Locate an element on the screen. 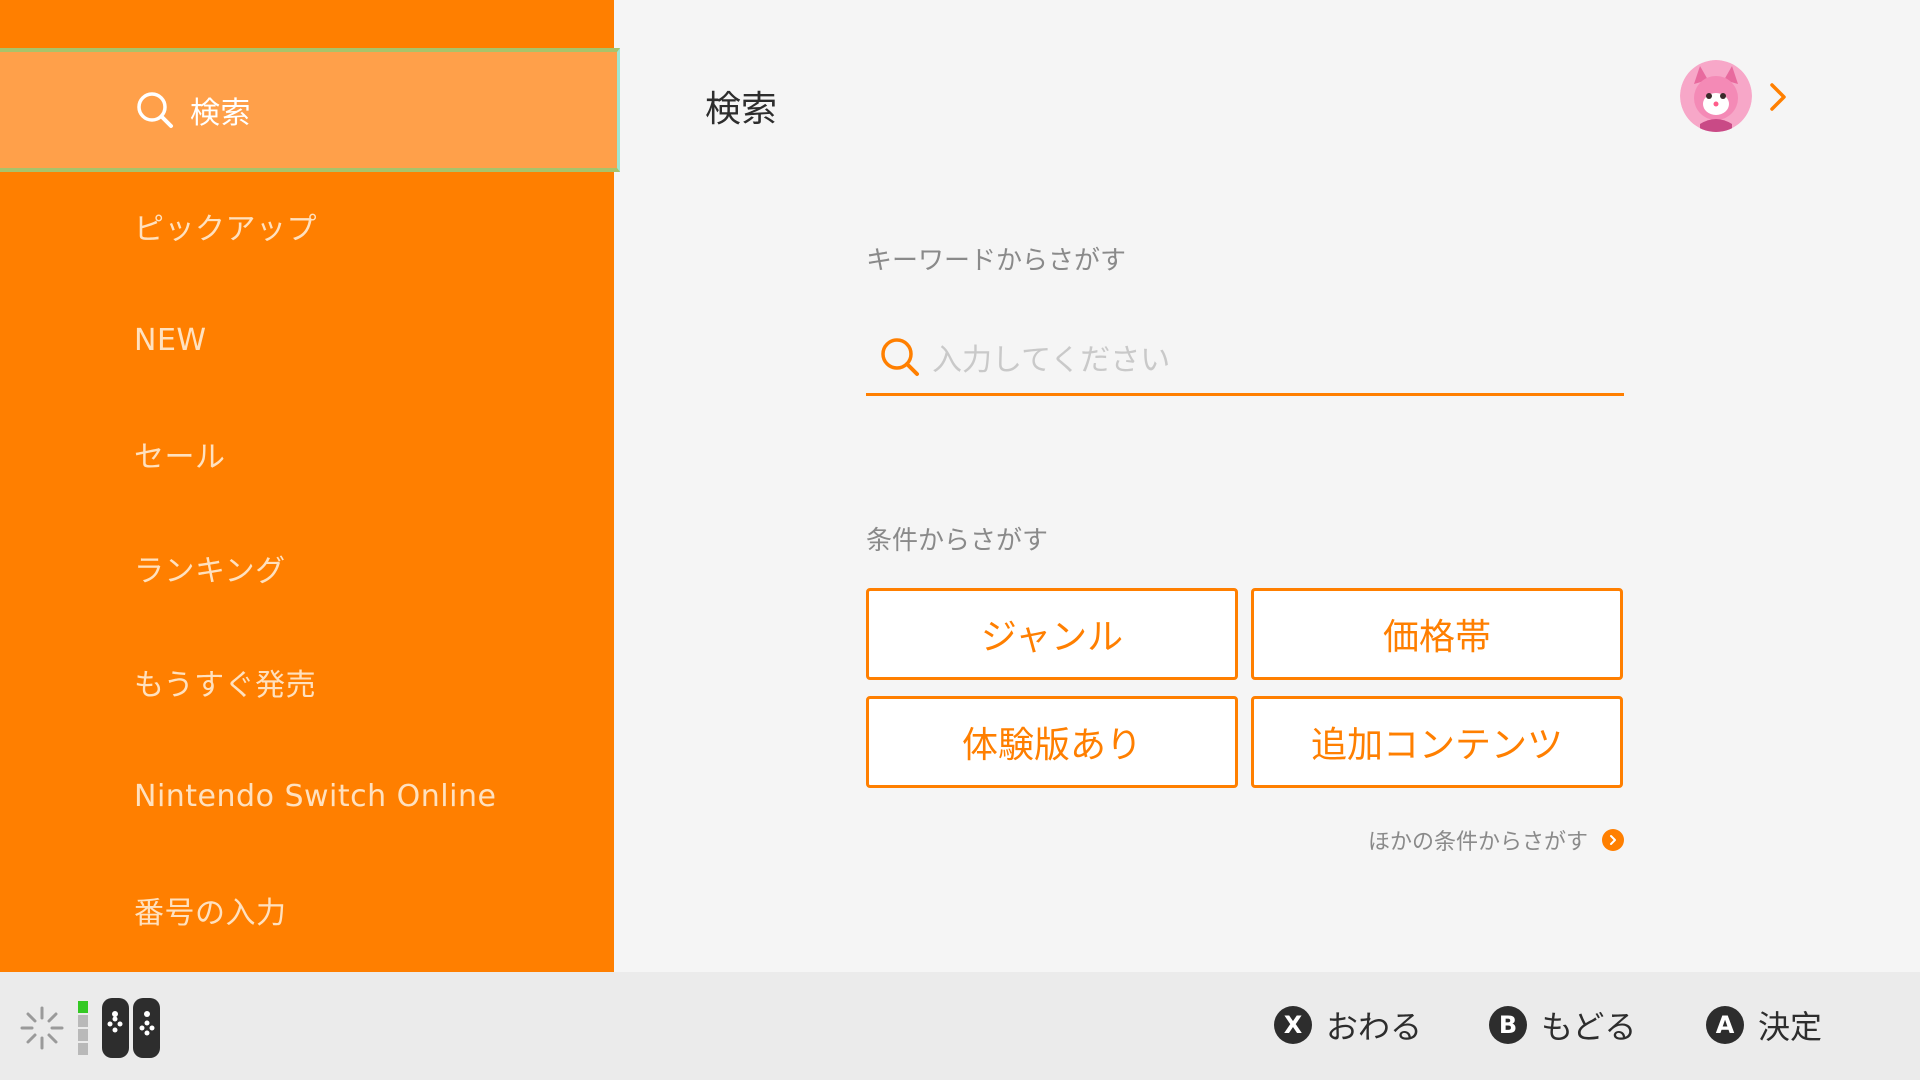 This screenshot has width=1920, height=1080. avatar is located at coordinates (1716, 96).